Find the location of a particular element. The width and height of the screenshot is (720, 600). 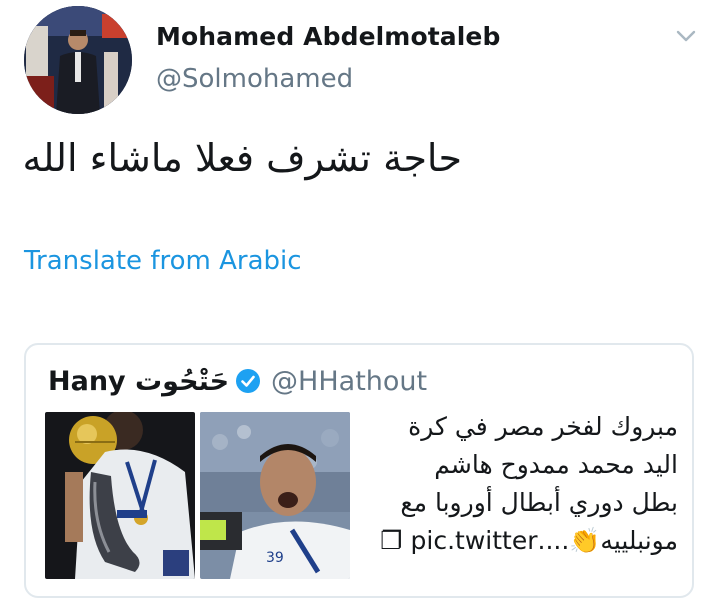

avatar-photo is located at coordinates (78, 60).